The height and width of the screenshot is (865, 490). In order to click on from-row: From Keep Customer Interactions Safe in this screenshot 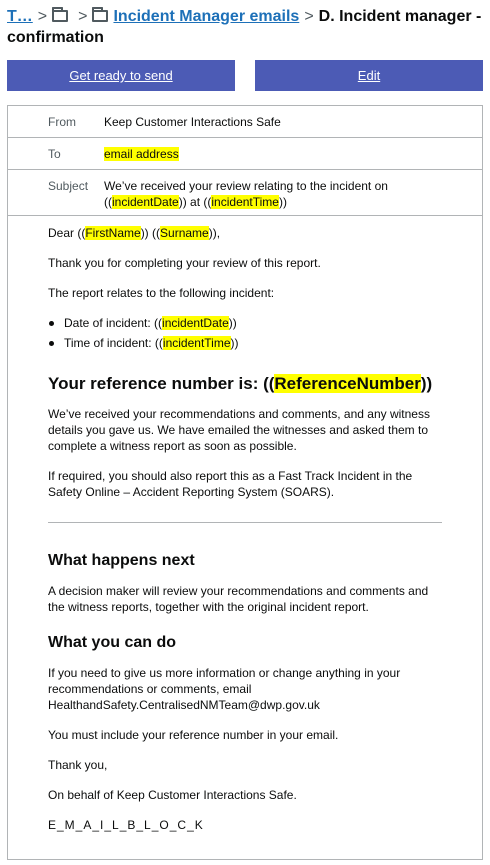, I will do `click(245, 122)`.